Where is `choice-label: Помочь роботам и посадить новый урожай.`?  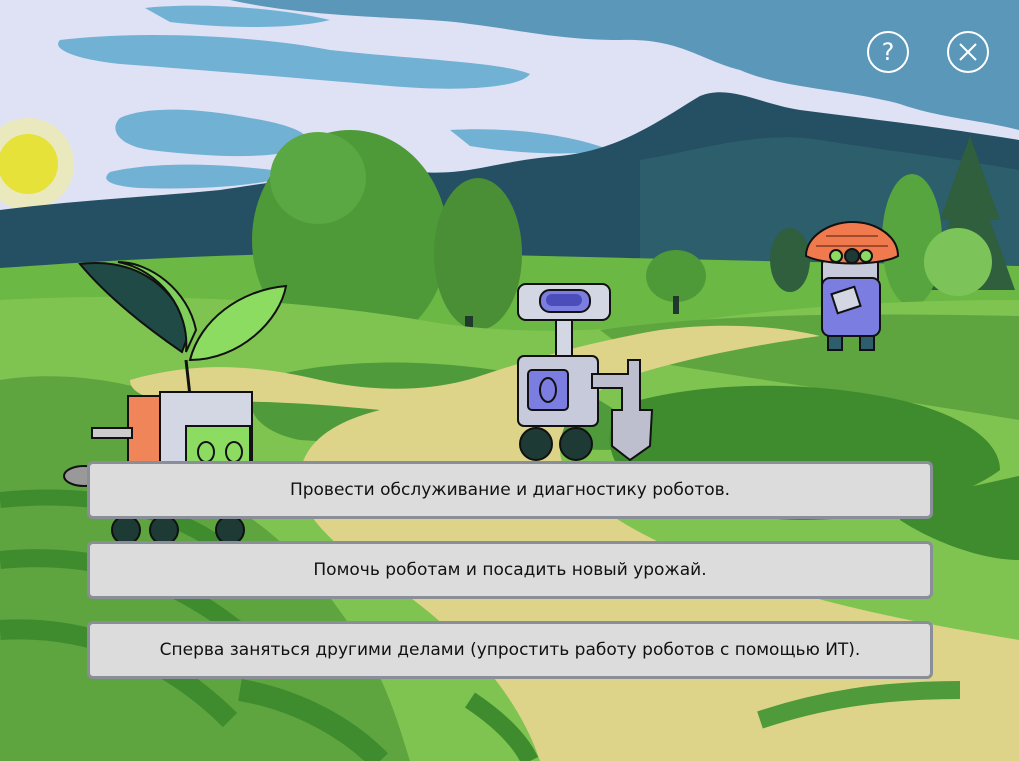
choice-label: Помочь роботам и посадить новый урожай. is located at coordinates (510, 570).